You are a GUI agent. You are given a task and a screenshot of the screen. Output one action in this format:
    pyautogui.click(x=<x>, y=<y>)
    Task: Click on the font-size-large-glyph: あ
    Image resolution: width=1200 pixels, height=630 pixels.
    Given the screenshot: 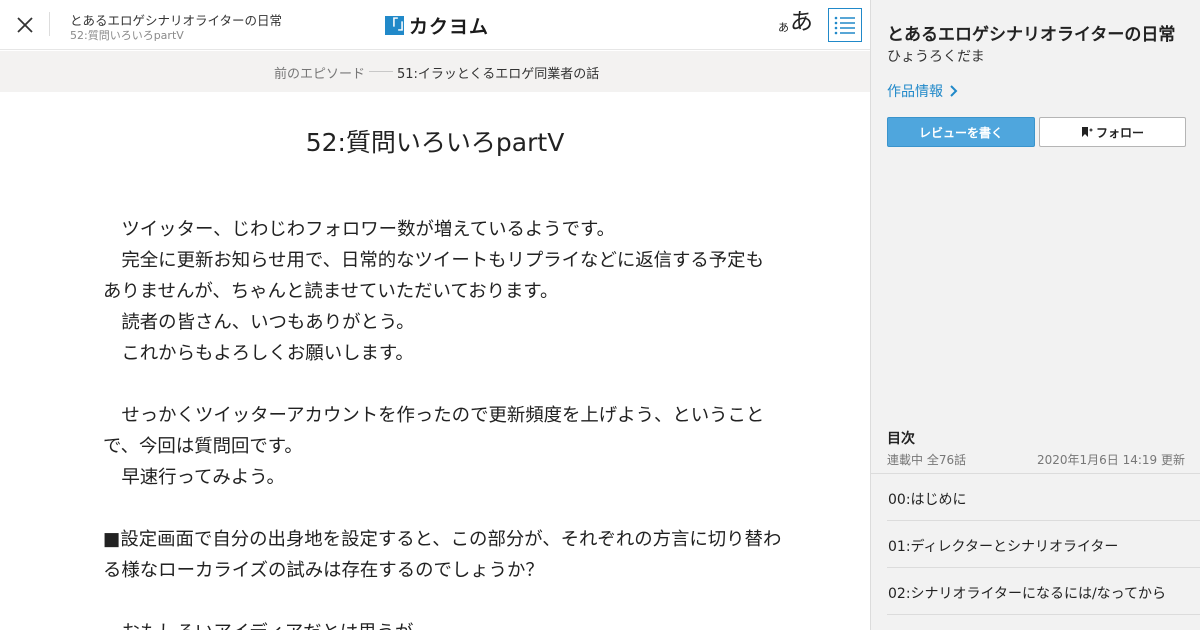 What is the action you would take?
    pyautogui.click(x=801, y=22)
    